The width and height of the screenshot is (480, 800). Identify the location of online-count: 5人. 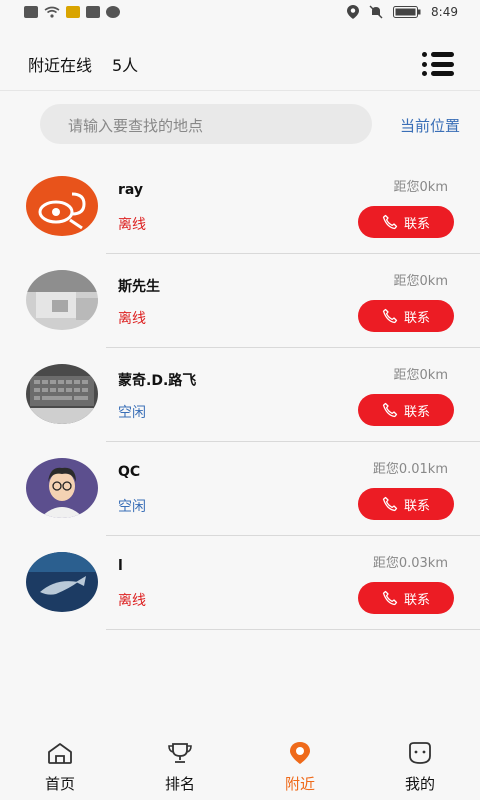
(125, 65).